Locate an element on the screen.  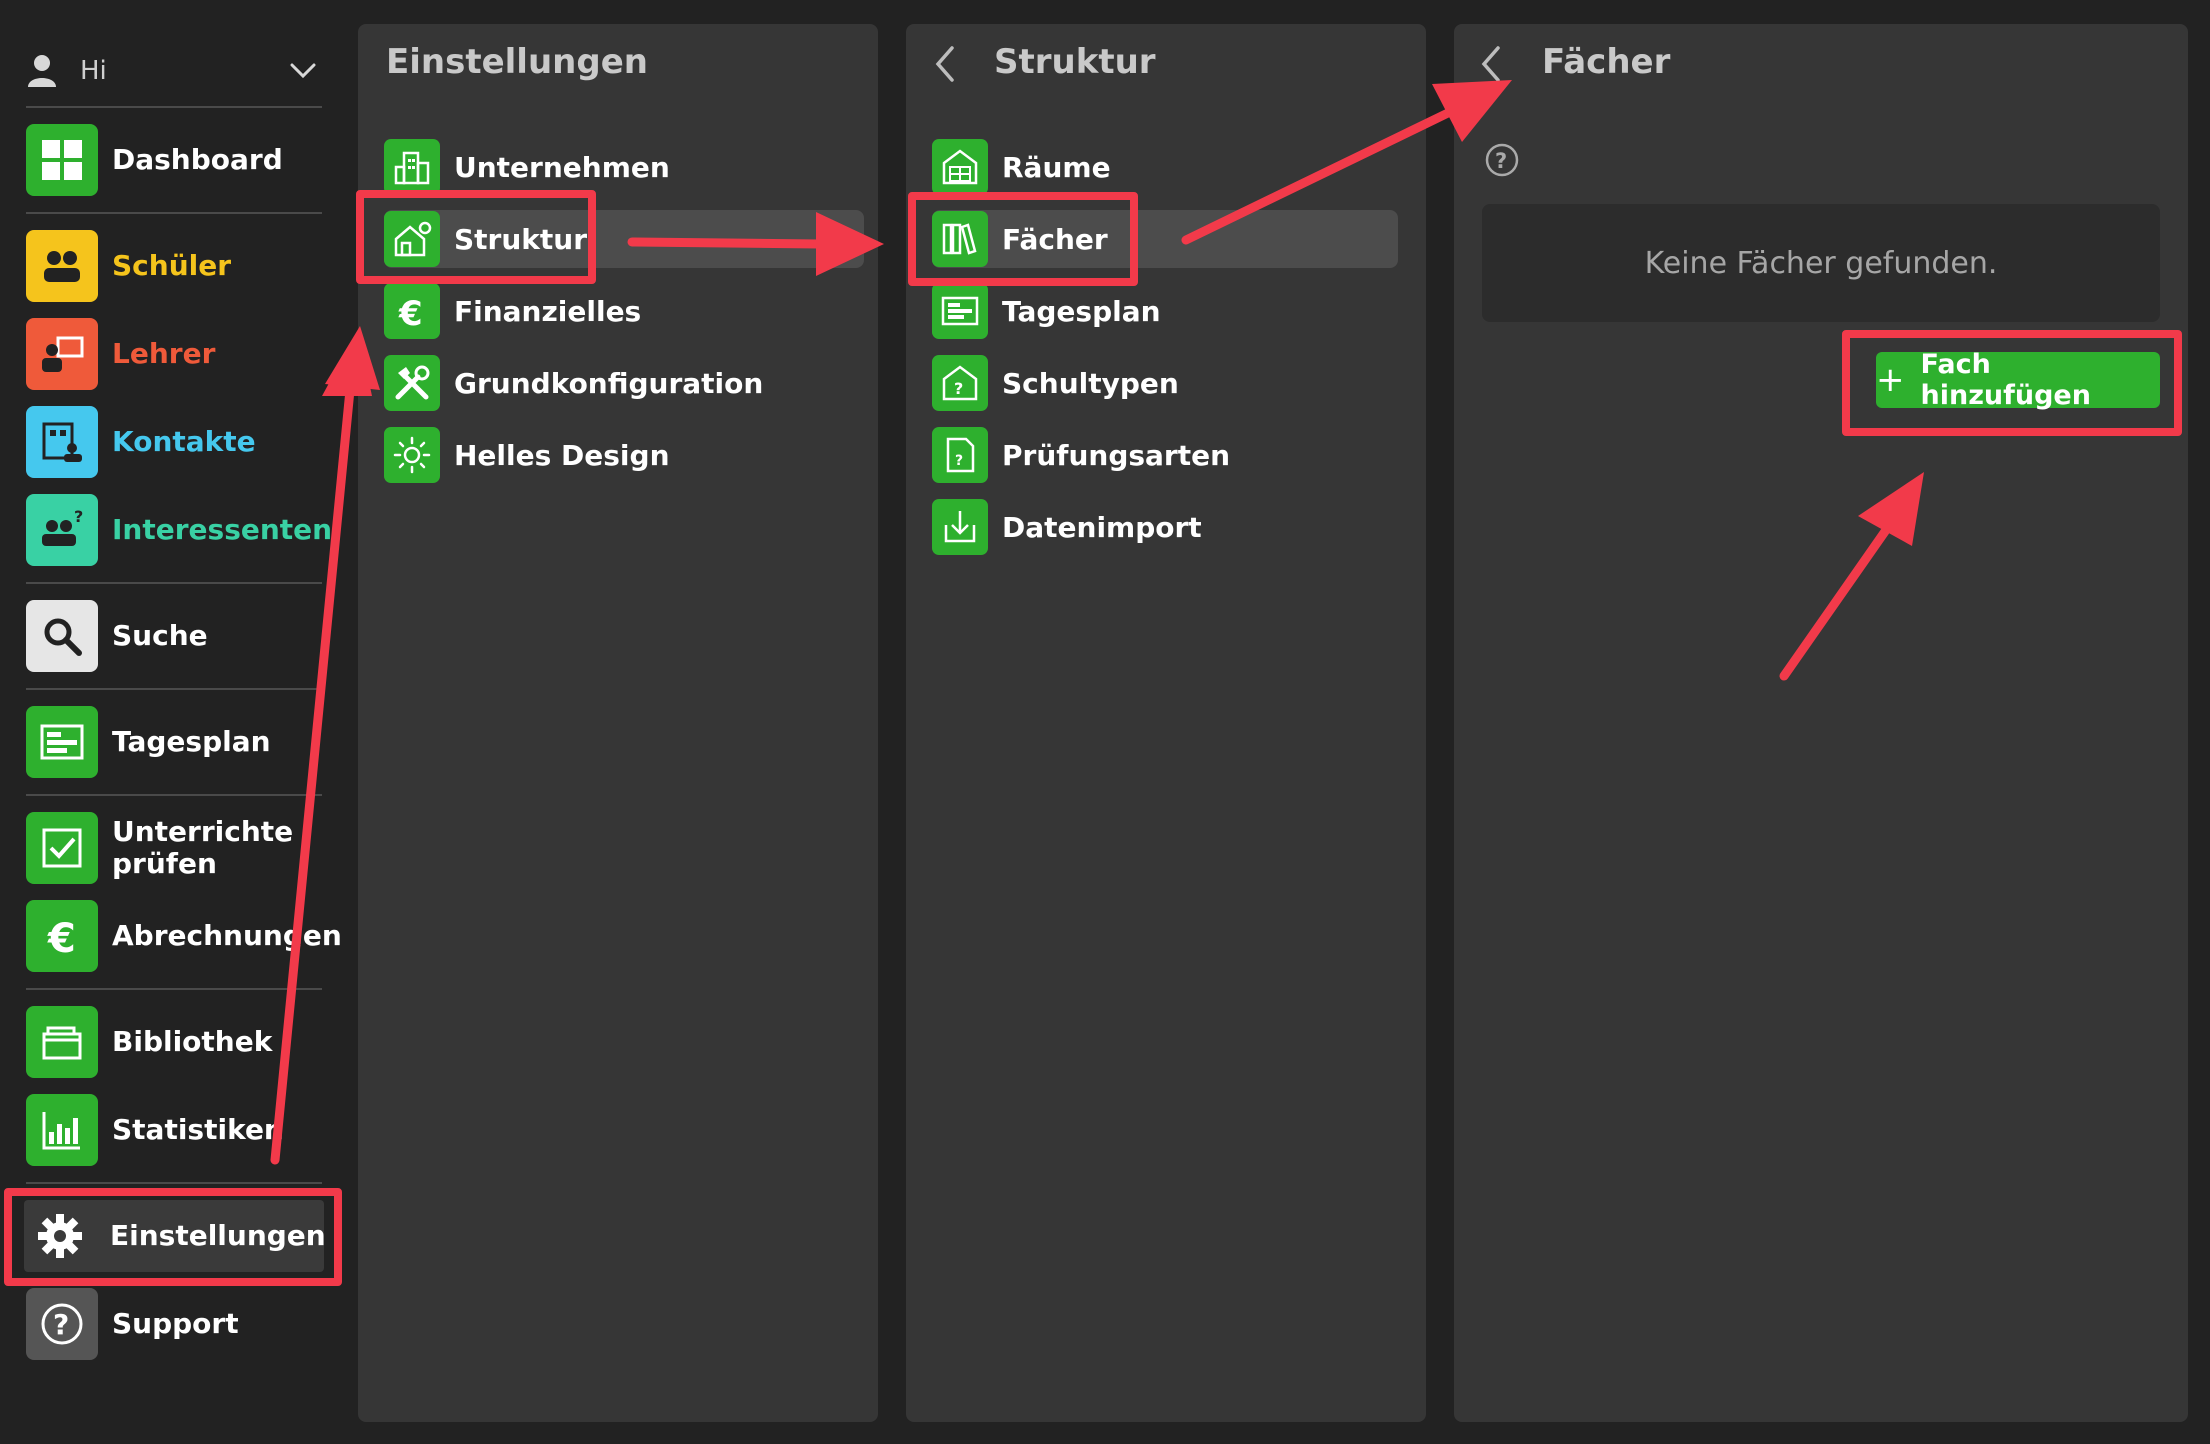
sidebar-item-label: Schüler is located at coordinates (172, 265).